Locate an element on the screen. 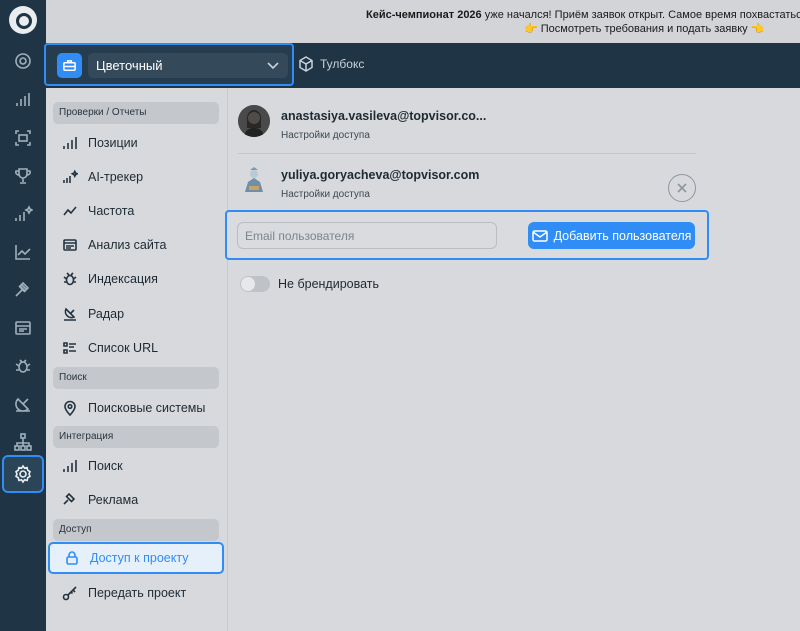  nav-item-label: AI-трекер is located at coordinates (116, 177).